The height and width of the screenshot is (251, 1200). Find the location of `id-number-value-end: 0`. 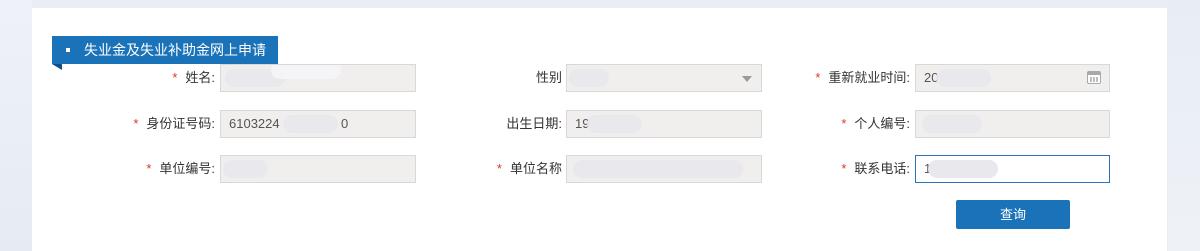

id-number-value-end: 0 is located at coordinates (345, 123).